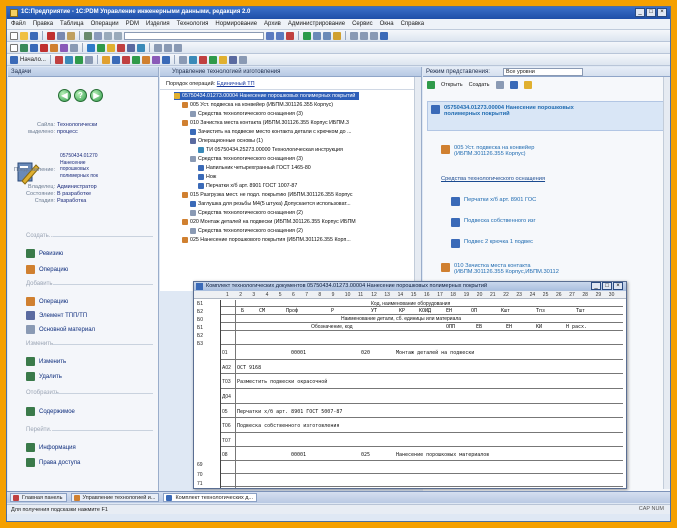 Image resolution: width=677 pixels, height=528 pixels. I want to click on paste-icon, so click(71, 35).